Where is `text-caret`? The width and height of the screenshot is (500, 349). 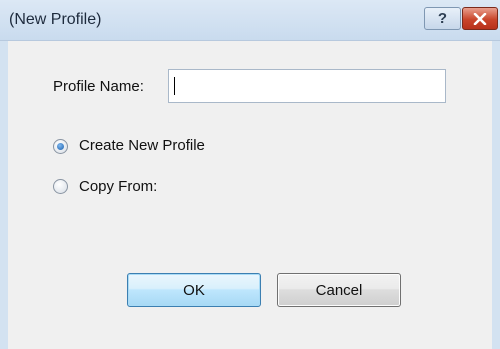 text-caret is located at coordinates (174, 86).